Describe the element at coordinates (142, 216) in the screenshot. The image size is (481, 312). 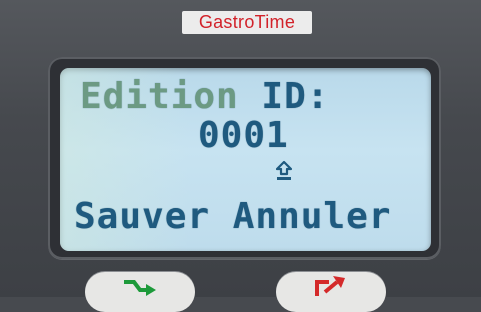
I see `save-softkey-label: Sauver` at that location.